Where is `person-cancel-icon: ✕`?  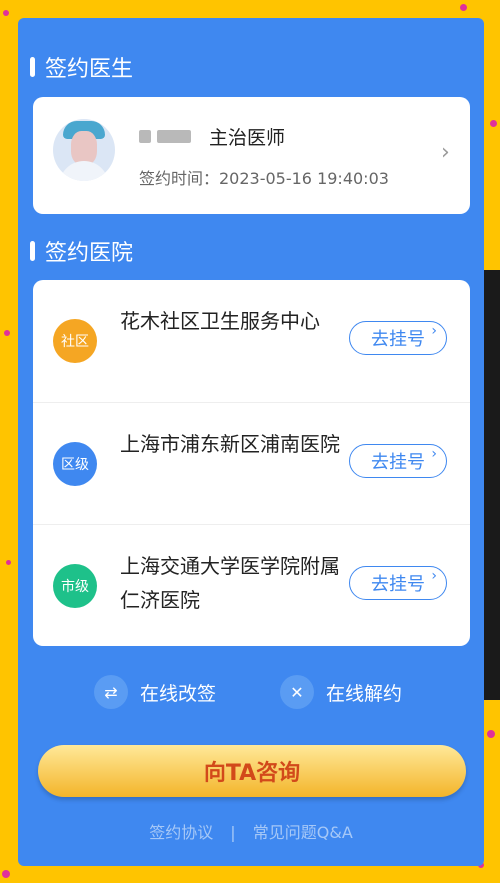 person-cancel-icon: ✕ is located at coordinates (297, 692).